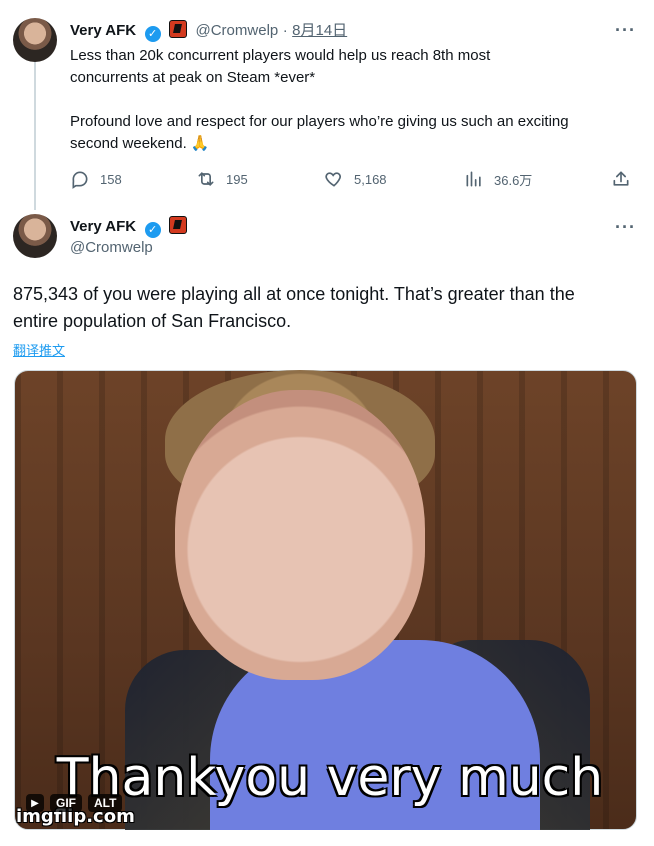 This screenshot has height=846, width=654. What do you see at coordinates (333, 179) in the screenshot?
I see `heart-icon` at bounding box center [333, 179].